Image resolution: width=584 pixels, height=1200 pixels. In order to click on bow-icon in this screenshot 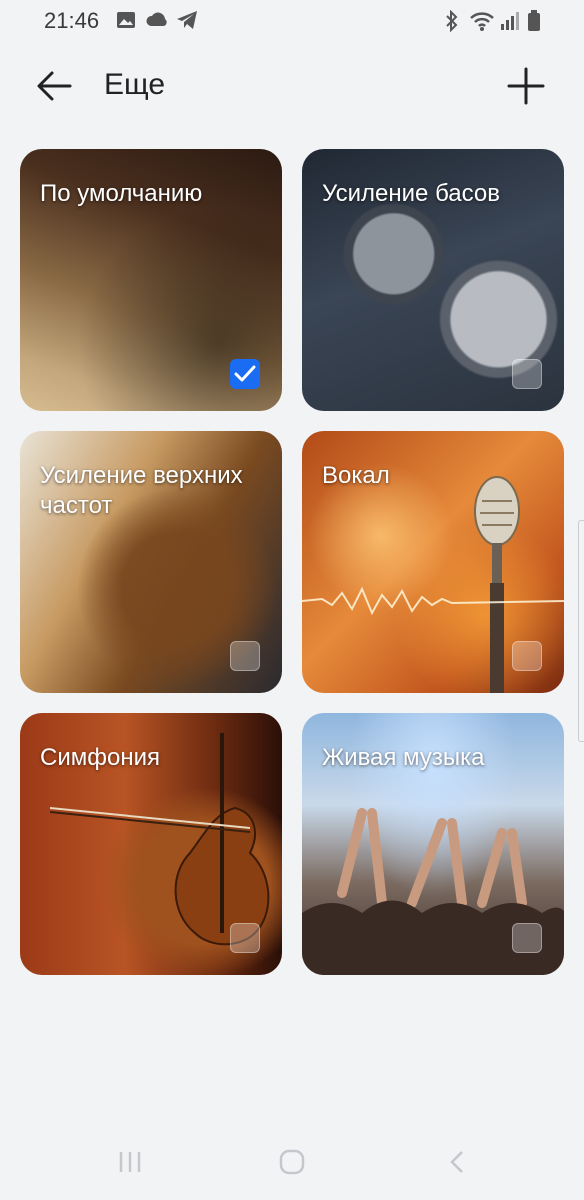, I will do `click(150, 820)`.